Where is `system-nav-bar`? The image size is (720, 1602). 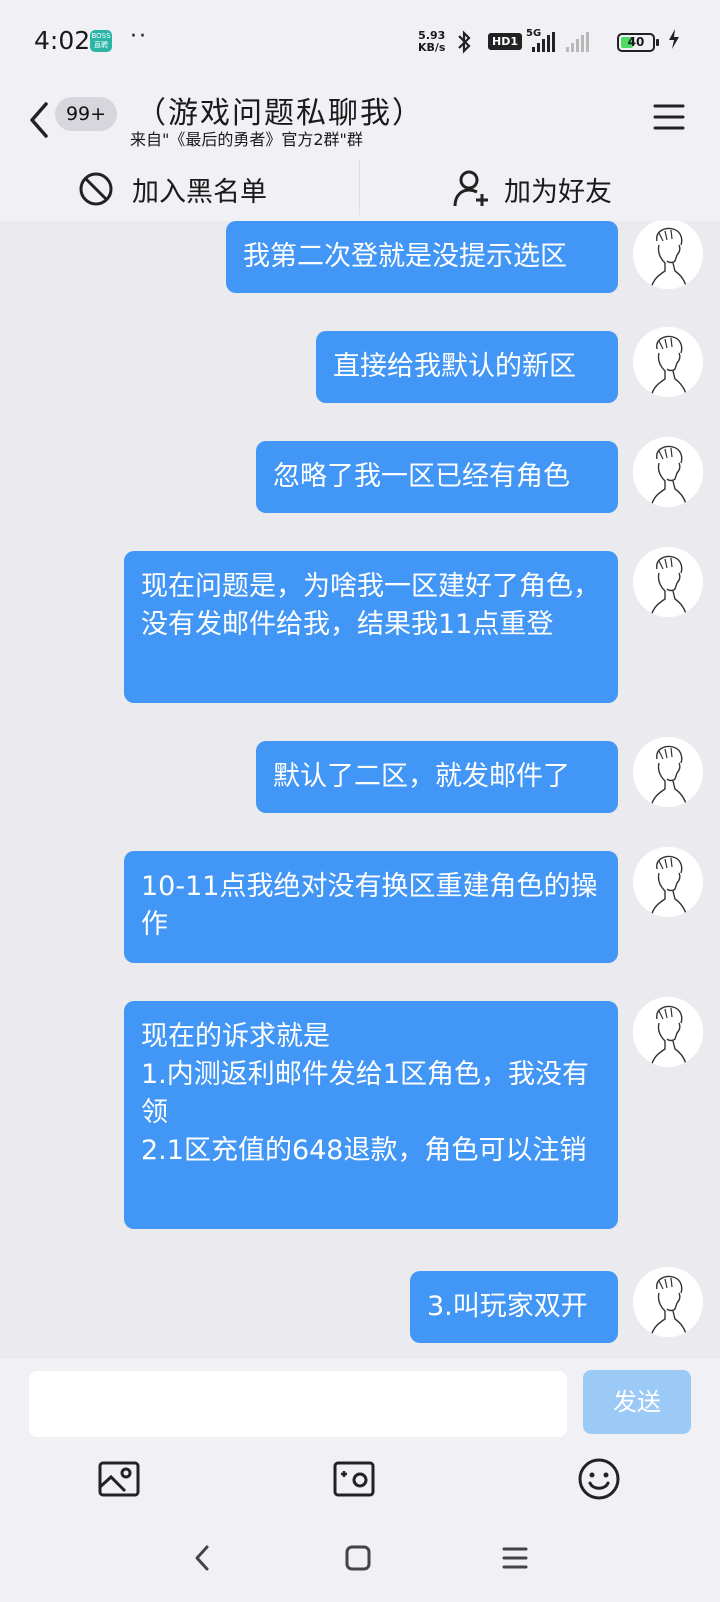 system-nav-bar is located at coordinates (360, 1559).